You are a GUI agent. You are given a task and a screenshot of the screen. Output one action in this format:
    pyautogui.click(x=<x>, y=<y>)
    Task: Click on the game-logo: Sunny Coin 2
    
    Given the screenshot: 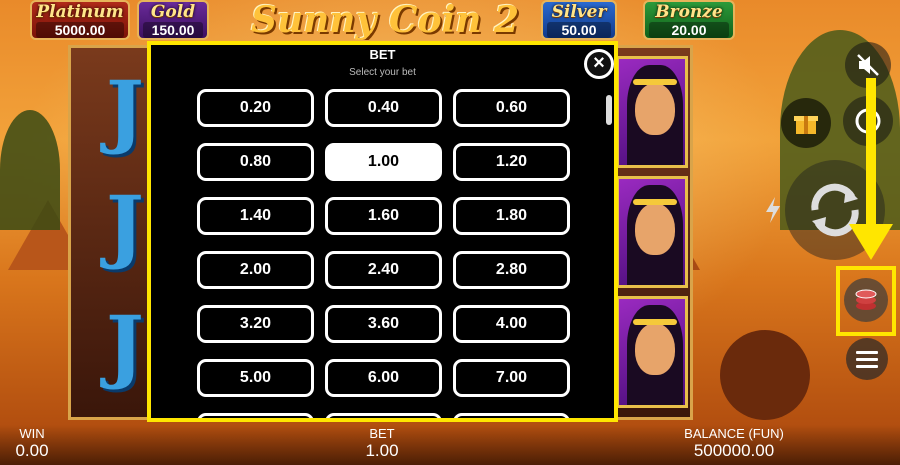 What is the action you would take?
    pyautogui.click(x=385, y=20)
    